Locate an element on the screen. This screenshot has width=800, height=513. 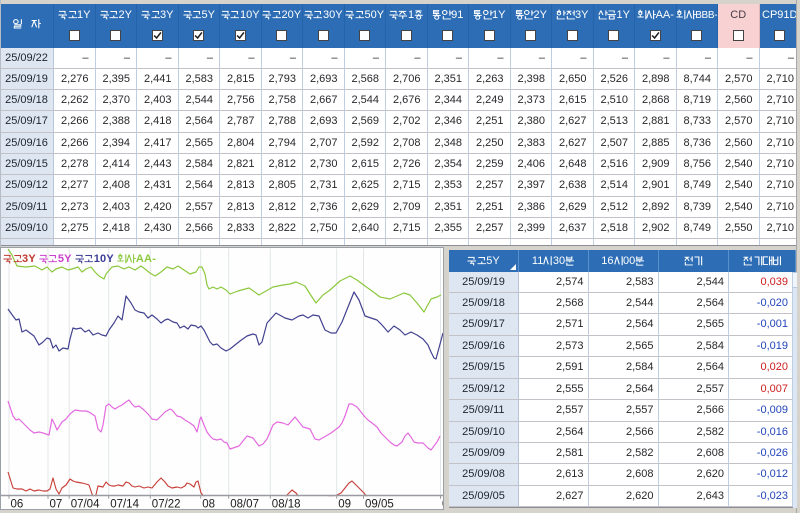
svg-text: 09/05 is located at coordinates (379, 505).